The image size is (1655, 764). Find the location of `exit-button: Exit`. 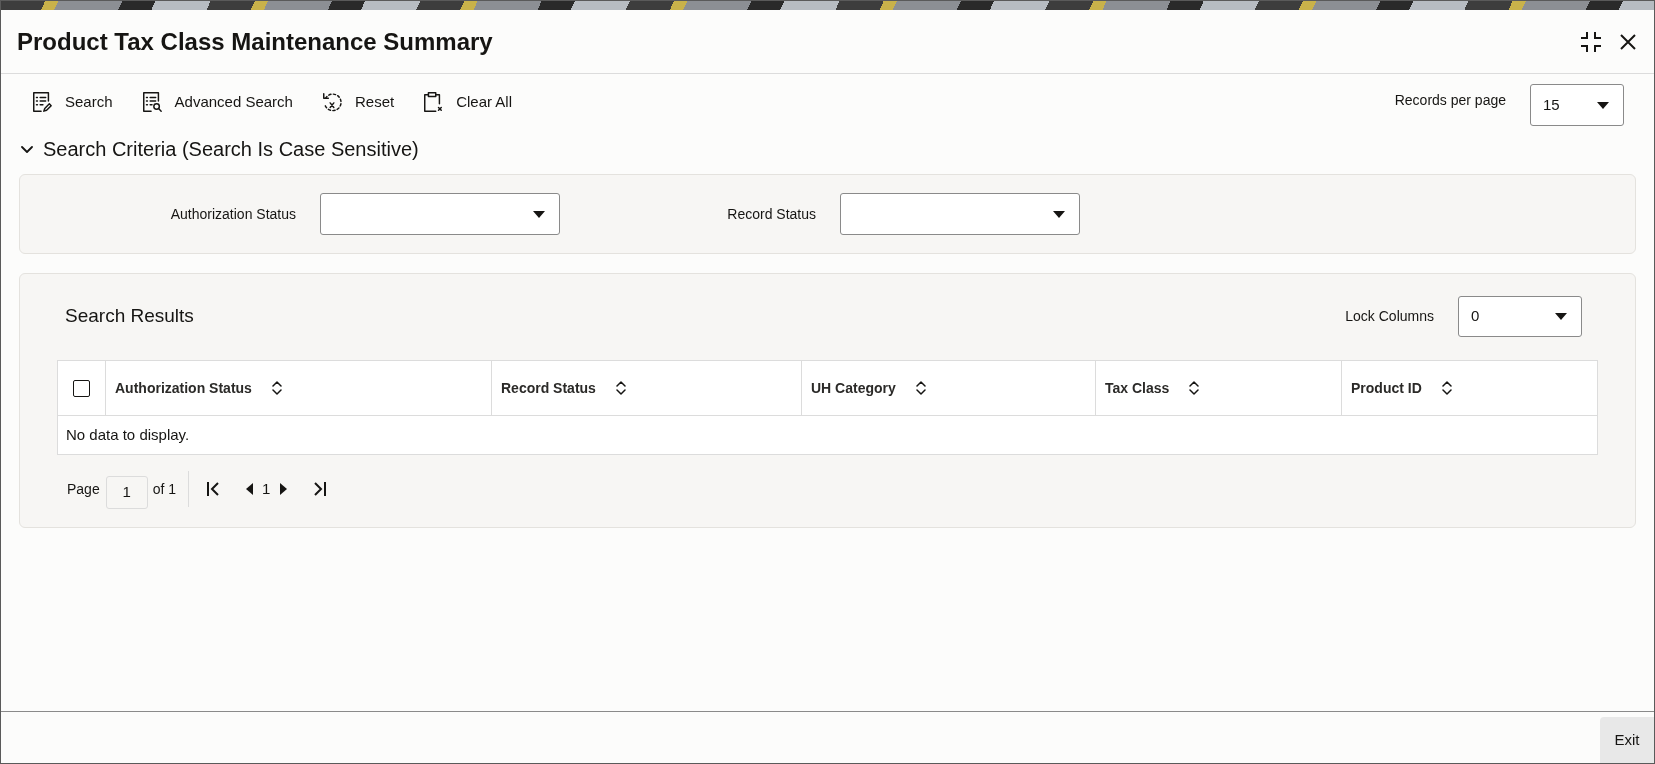

exit-button: Exit is located at coordinates (1627, 740).